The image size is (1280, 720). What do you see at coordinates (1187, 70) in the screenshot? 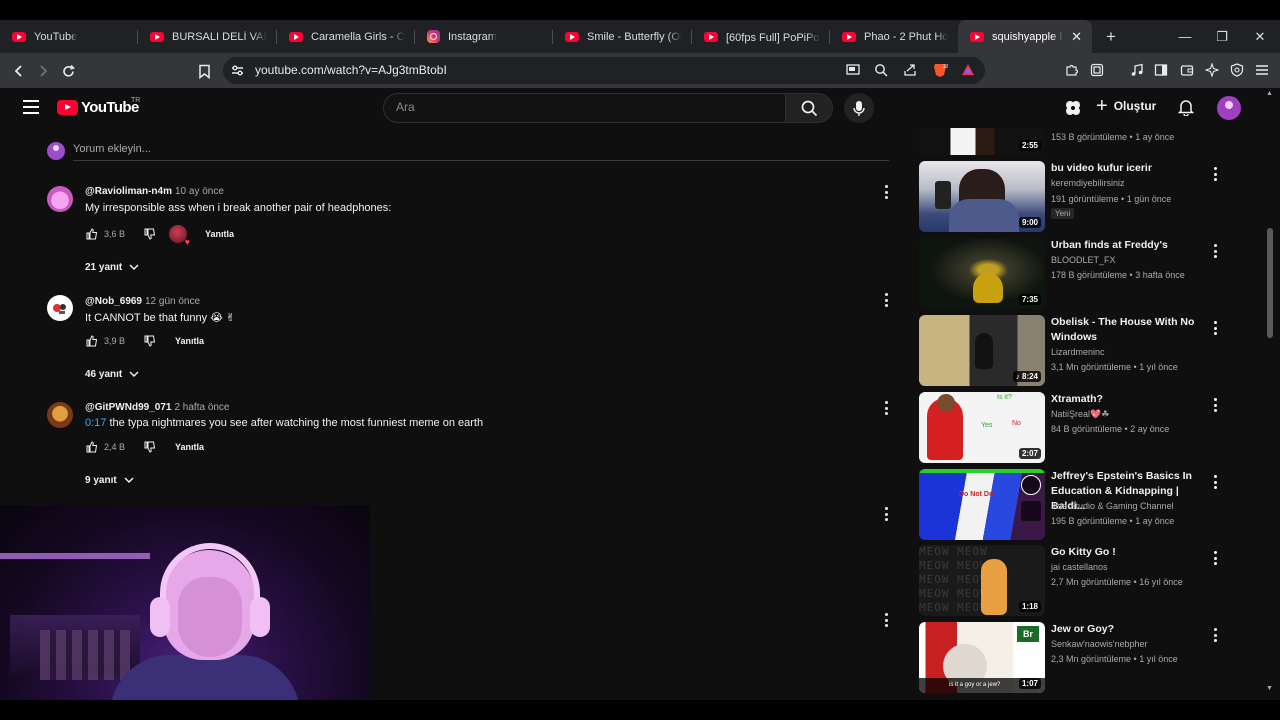
I see `wallet-icon` at bounding box center [1187, 70].